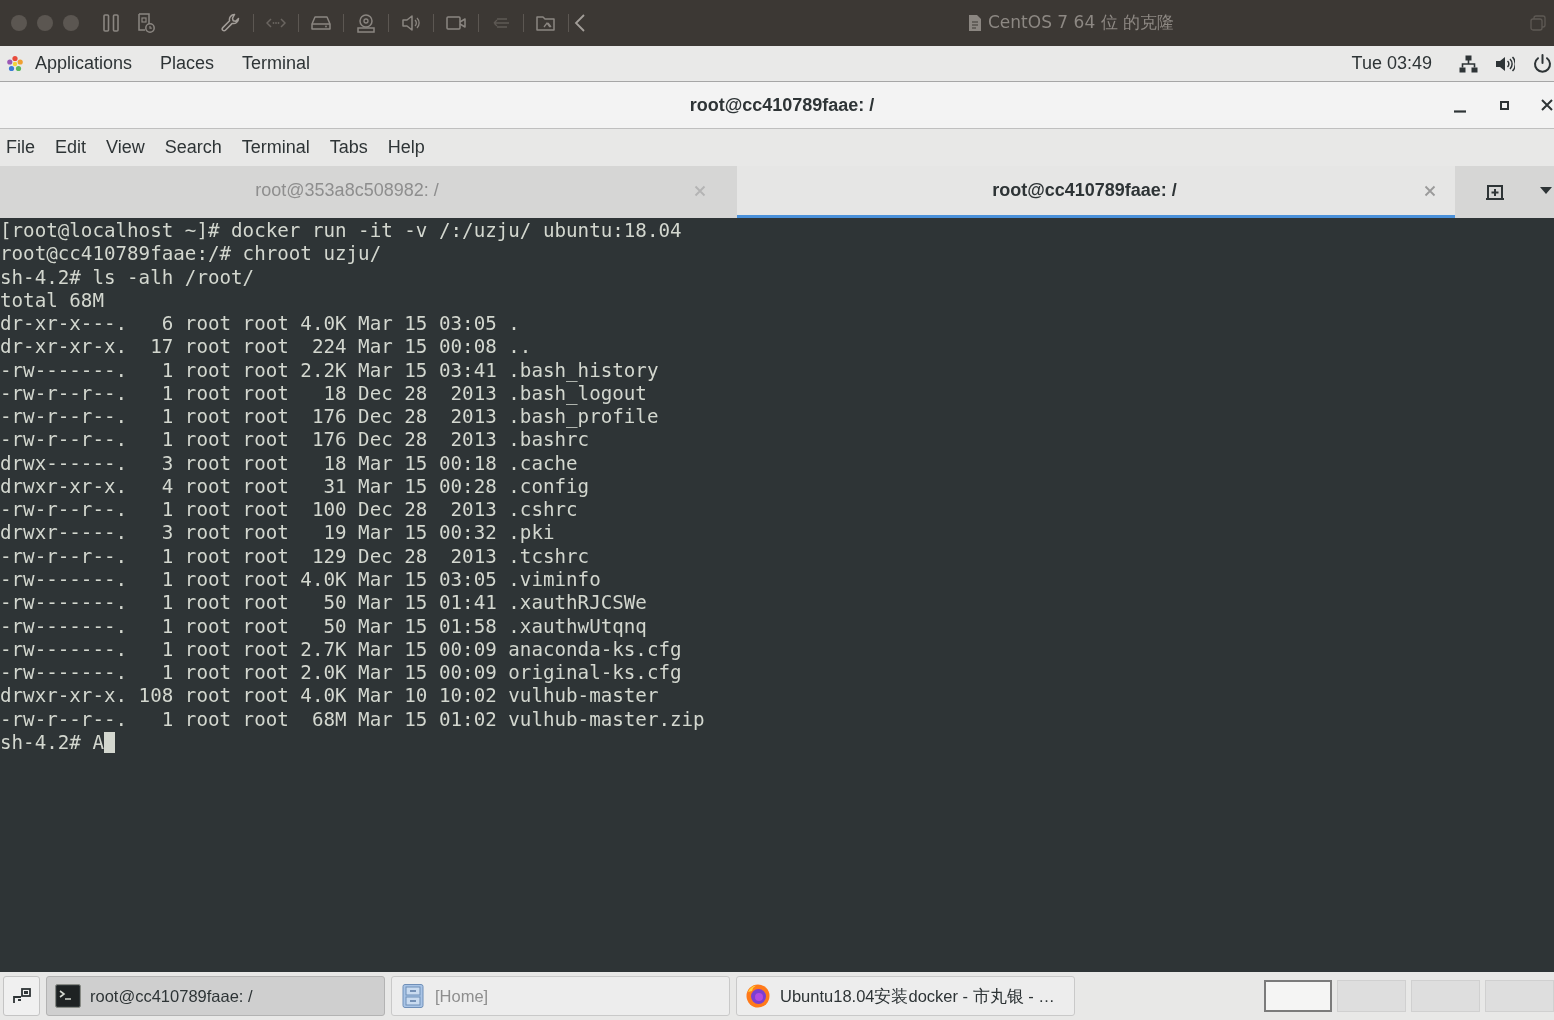 The height and width of the screenshot is (1020, 1554). Describe the element at coordinates (546, 23) in the screenshot. I see `shared-folder-icon` at that location.